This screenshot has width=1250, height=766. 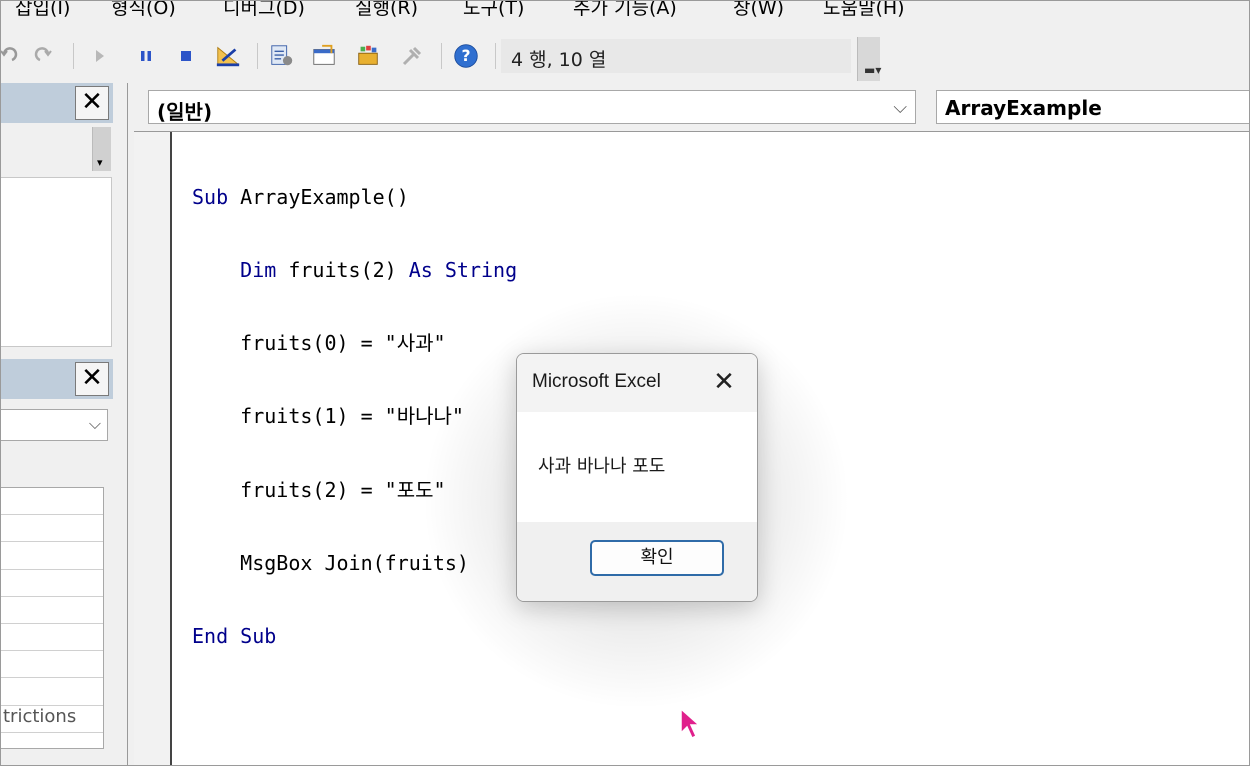 I want to click on standard-toolbar: ? 4 행, 10 열 ▬▾, so click(x=441, y=56).